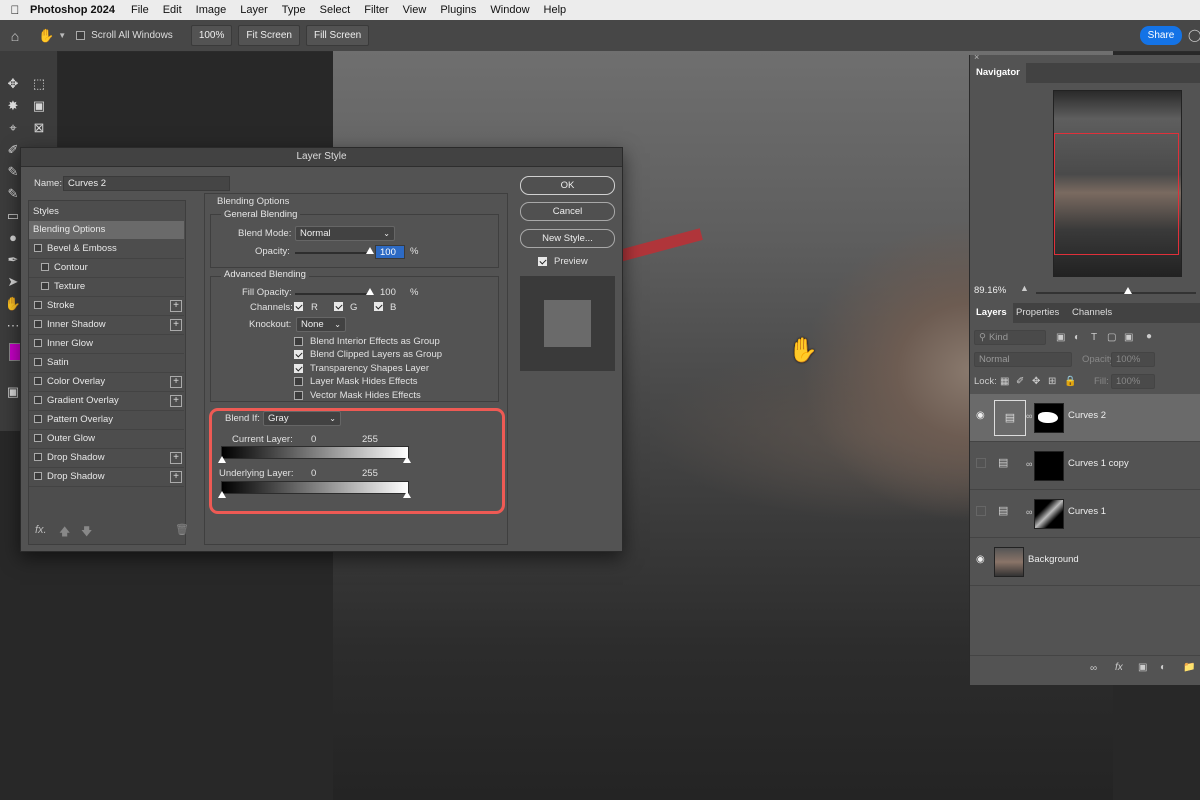  What do you see at coordinates (39, 128) in the screenshot?
I see `frame-tool-icon: ⊠` at bounding box center [39, 128].